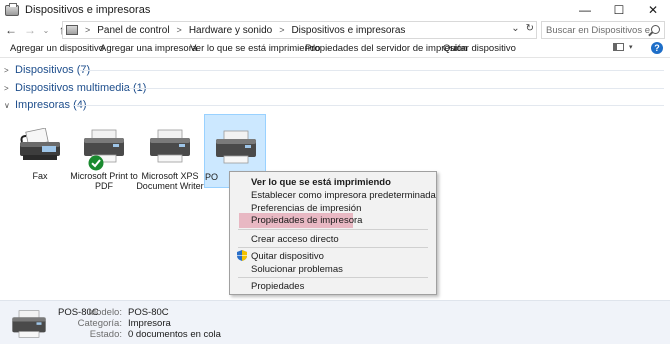  What do you see at coordinates (295, 239) in the screenshot?
I see `menu-item-create-shortcut: Crear acceso directo` at bounding box center [295, 239].